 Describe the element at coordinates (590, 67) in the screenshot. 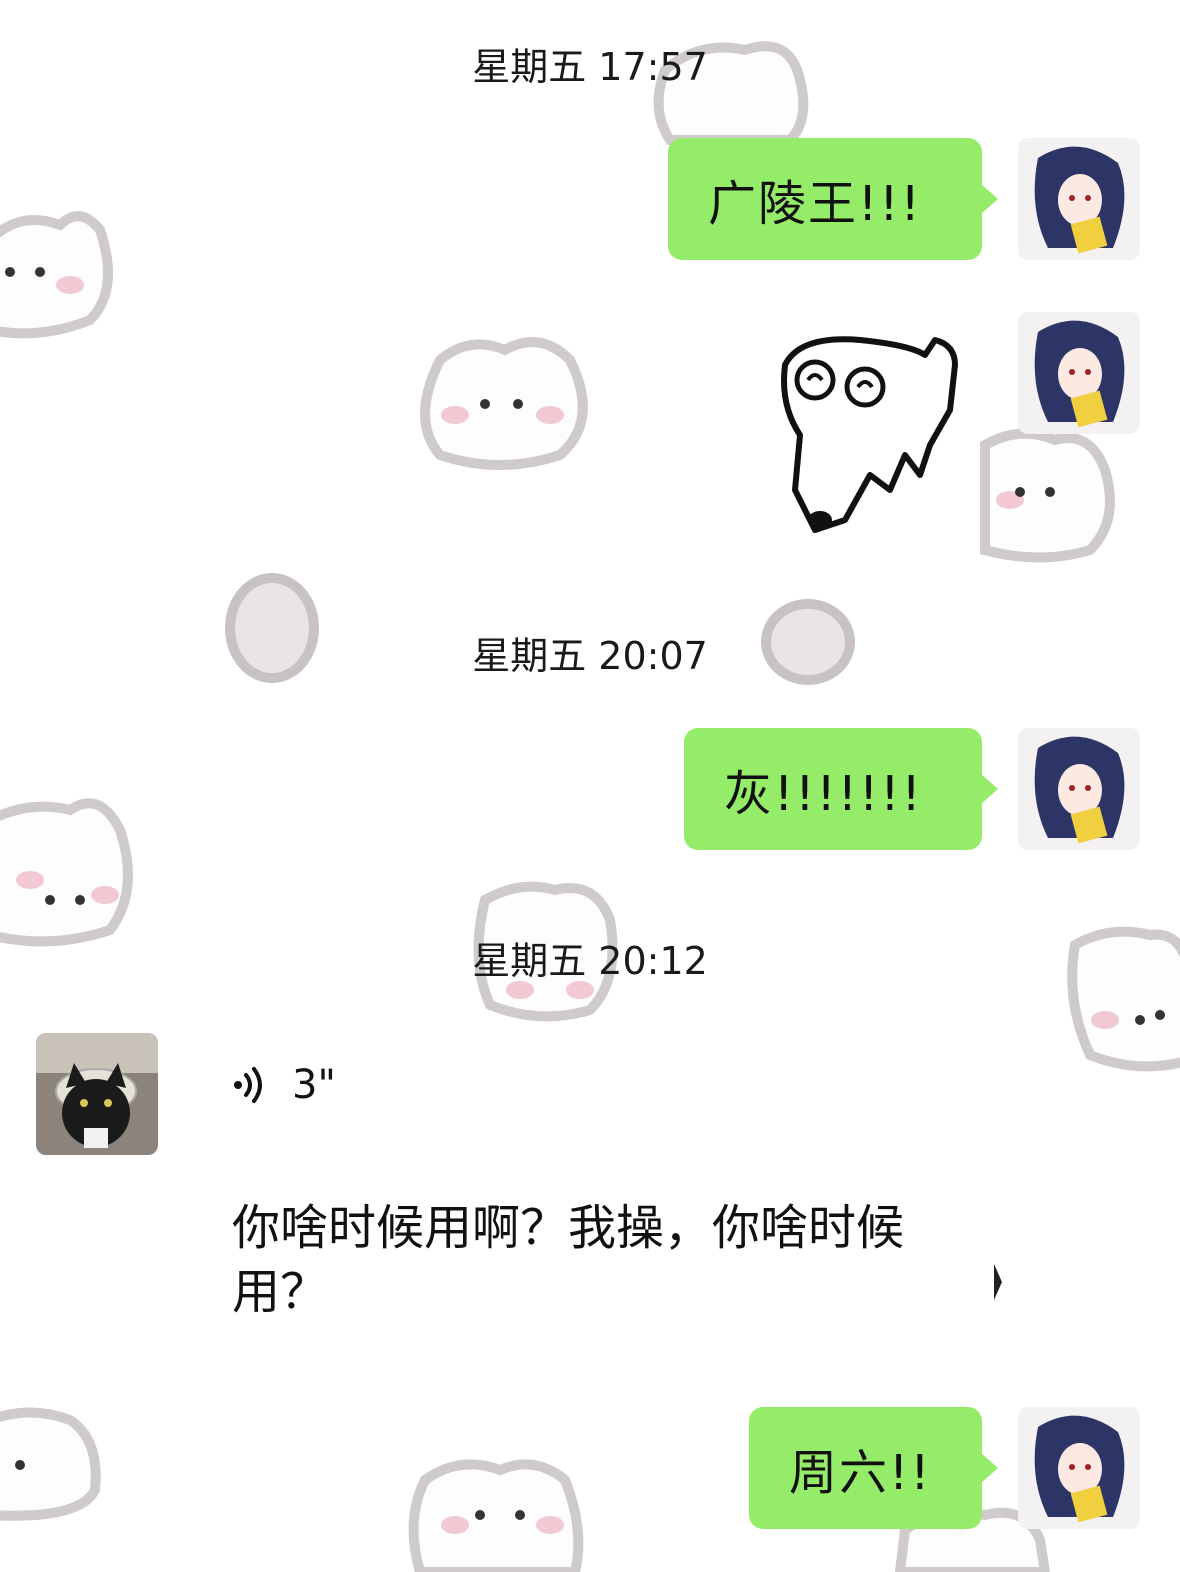

I see `timestamp: 星期五 17:57` at that location.